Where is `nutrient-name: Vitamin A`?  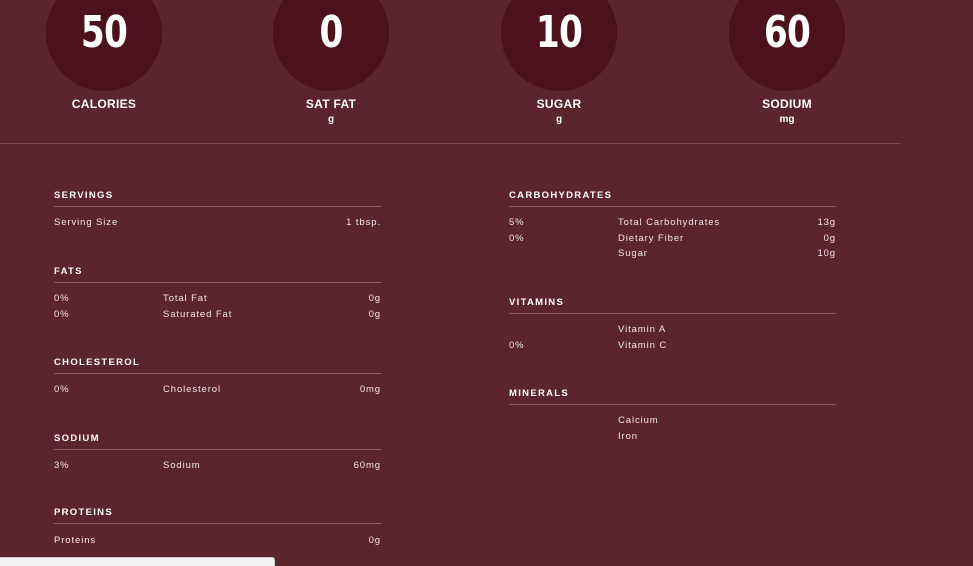
nutrient-name: Vitamin A is located at coordinates (642, 329).